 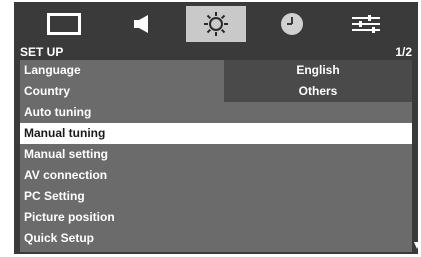 I want to click on menu-item-label: Manual tuning, so click(x=65, y=133).